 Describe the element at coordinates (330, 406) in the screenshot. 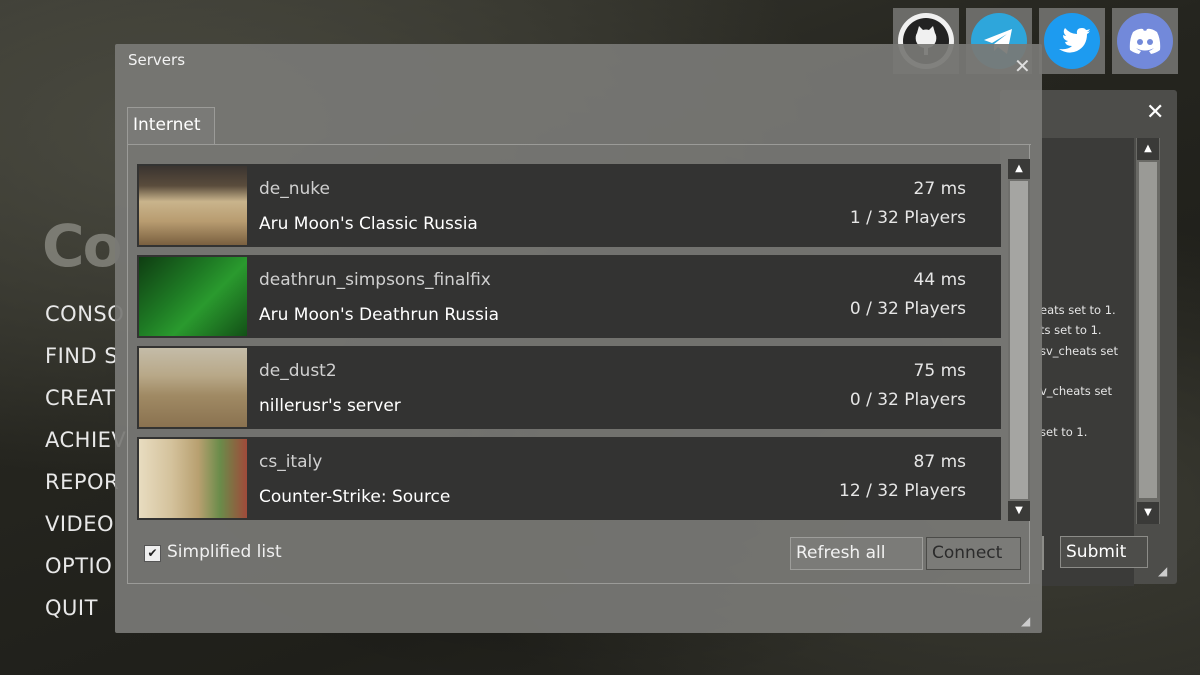

I see `server-name: nillerusr's server` at that location.